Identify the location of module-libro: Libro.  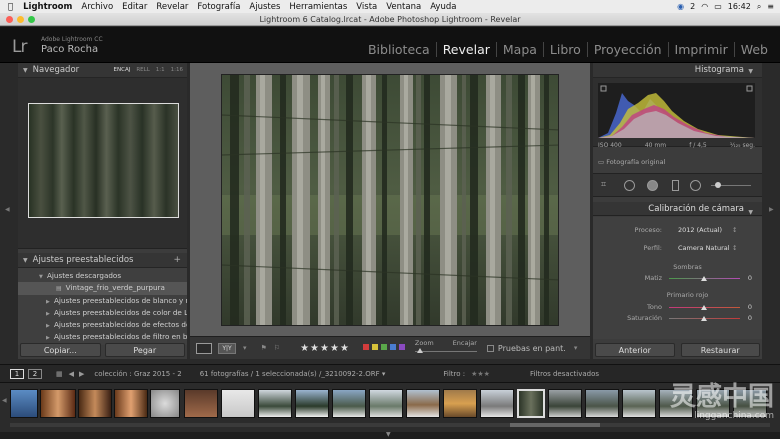
(564, 49).